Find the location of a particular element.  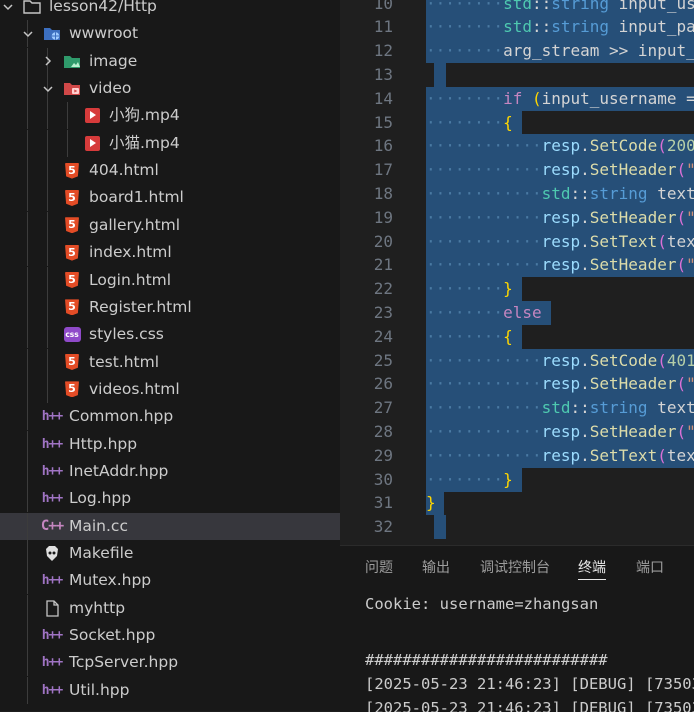

code-line: 28 ············resp.SetHeader("Cont is located at coordinates (517, 431).